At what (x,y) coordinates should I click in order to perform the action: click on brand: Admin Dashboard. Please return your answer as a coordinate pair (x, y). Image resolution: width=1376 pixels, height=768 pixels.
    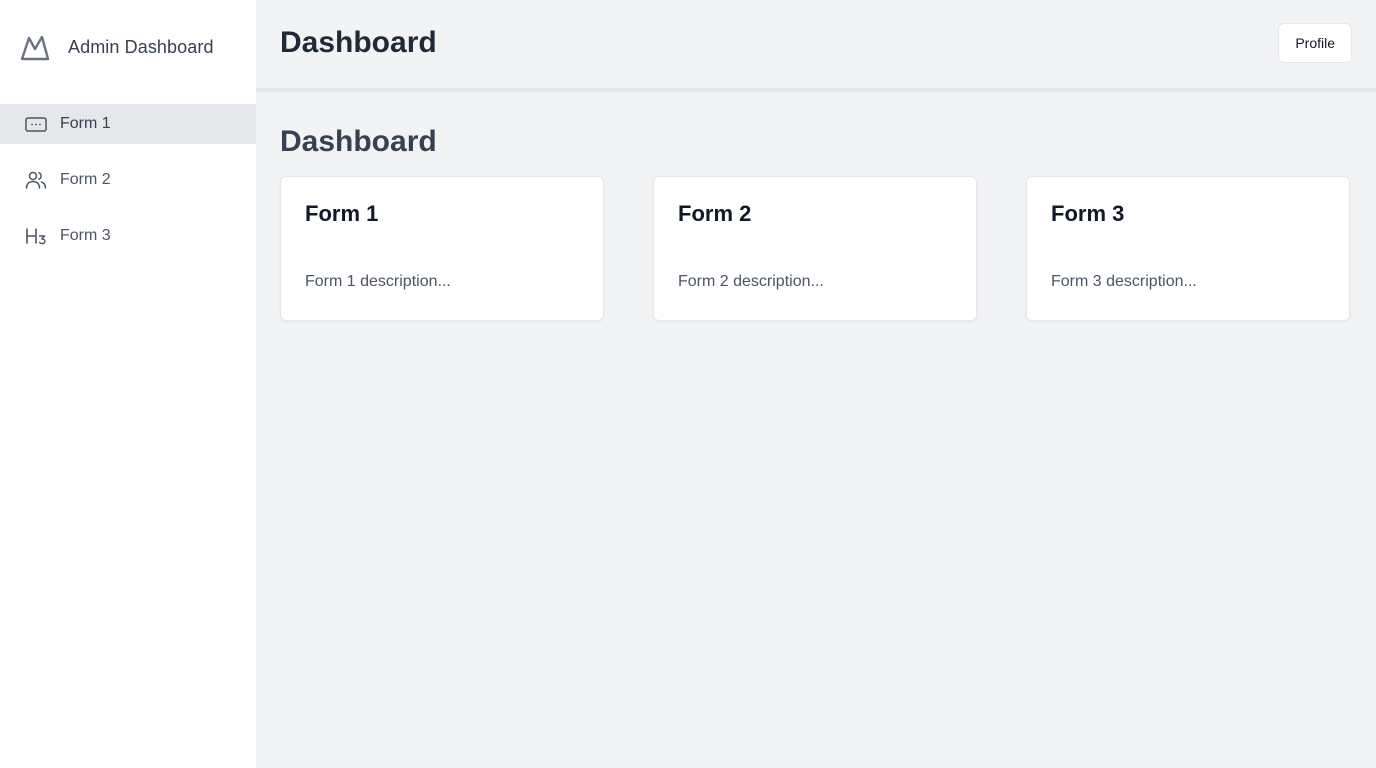
    Looking at the image, I should click on (128, 48).